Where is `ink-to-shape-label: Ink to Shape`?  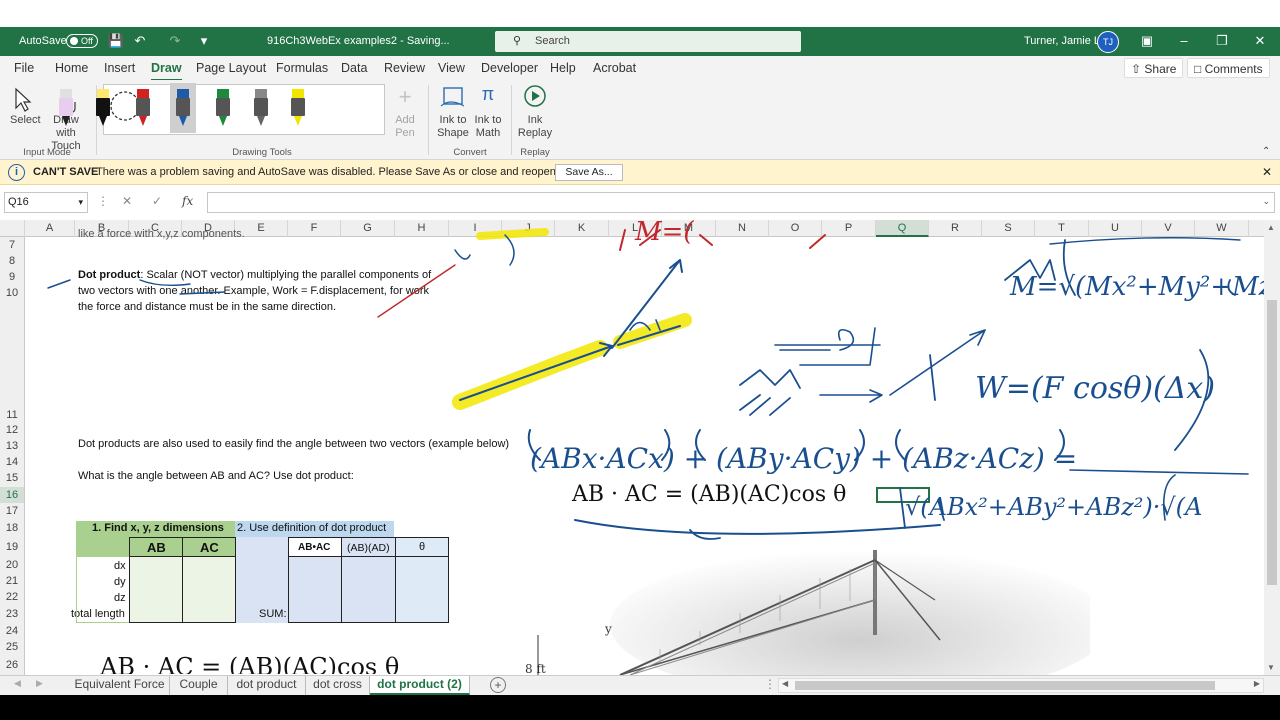 ink-to-shape-label: Ink to Shape is located at coordinates (453, 126).